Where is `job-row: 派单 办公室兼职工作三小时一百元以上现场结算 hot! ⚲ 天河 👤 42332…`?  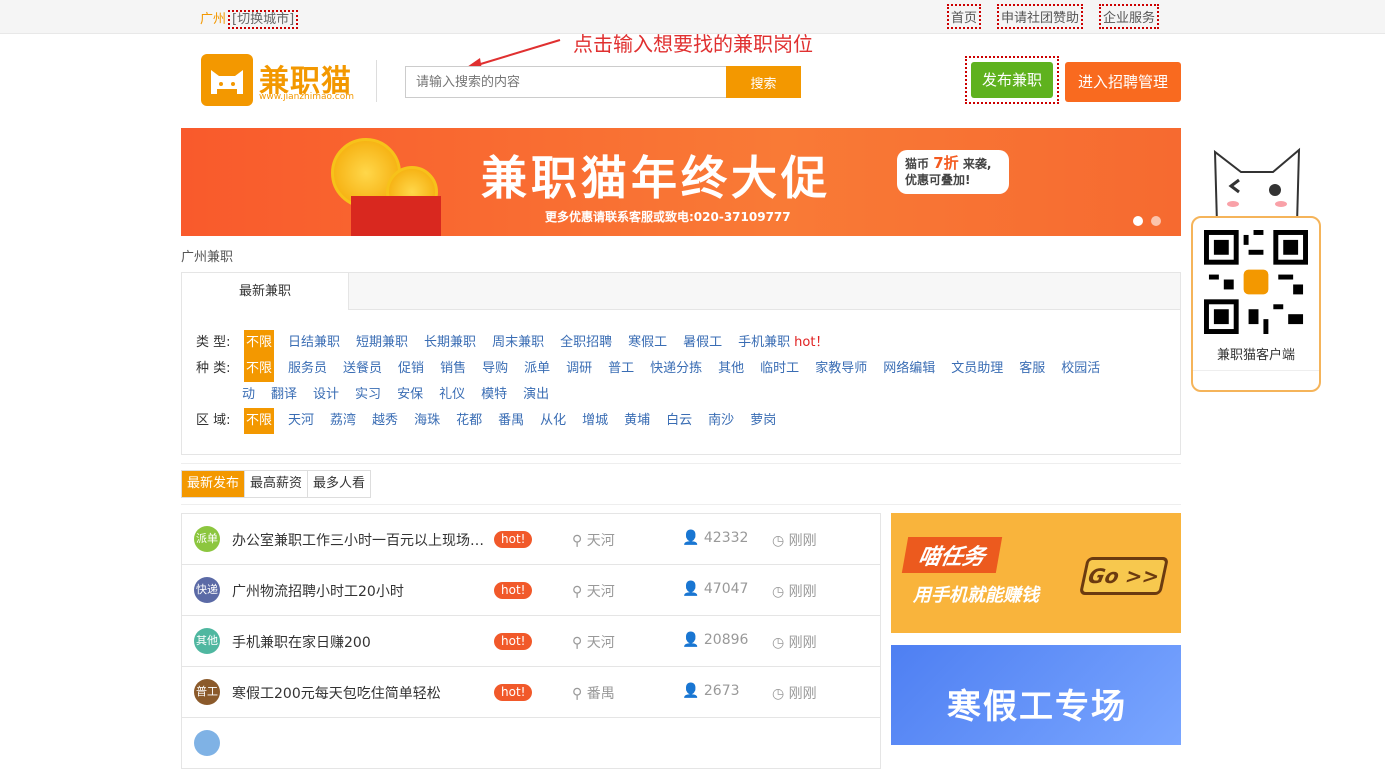
job-row: 派单 办公室兼职工作三小时一百元以上现场结算 hot! ⚲ 天河 👤 42332… is located at coordinates (531, 539).